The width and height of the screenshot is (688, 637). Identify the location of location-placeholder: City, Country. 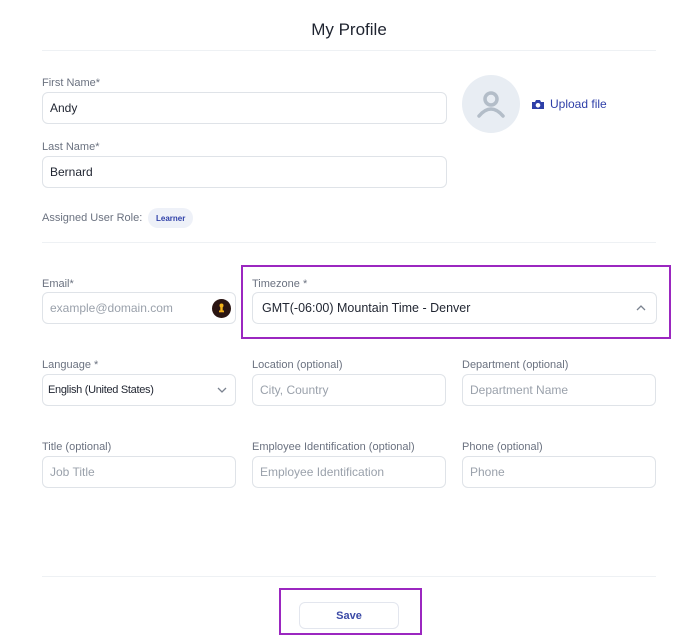
(294, 390).